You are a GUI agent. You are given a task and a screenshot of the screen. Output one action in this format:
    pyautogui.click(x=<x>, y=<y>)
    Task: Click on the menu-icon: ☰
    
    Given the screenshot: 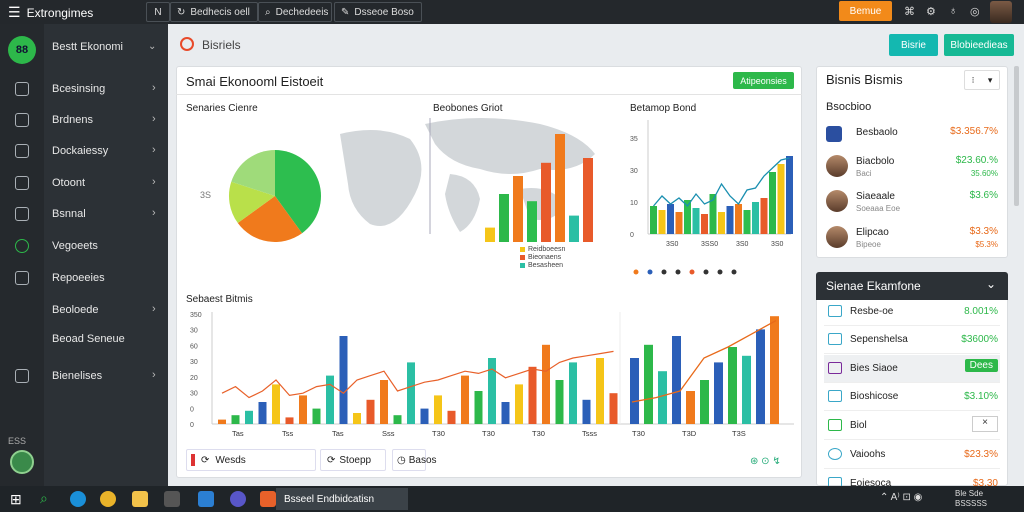 What is the action you would take?
    pyautogui.click(x=14, y=12)
    